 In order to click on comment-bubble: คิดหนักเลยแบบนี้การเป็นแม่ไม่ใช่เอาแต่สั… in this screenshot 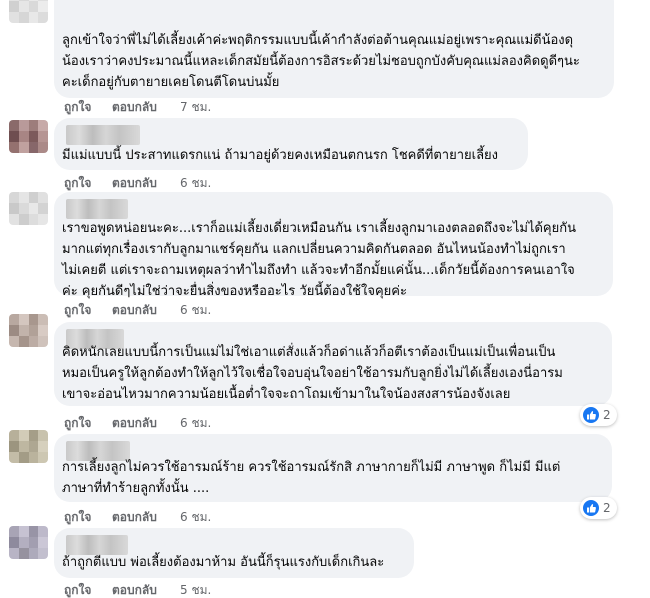, I will do `click(333, 364)`.